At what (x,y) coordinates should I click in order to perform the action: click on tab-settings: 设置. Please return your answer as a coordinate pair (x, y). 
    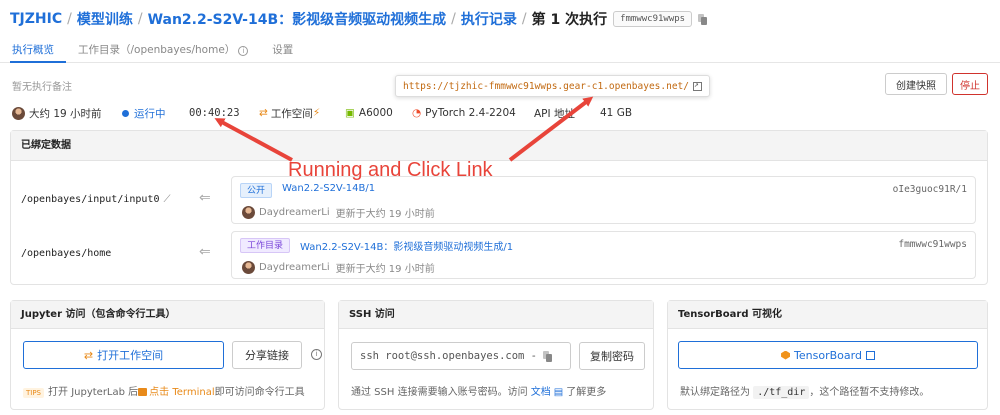
    Looking at the image, I should click on (287, 49).